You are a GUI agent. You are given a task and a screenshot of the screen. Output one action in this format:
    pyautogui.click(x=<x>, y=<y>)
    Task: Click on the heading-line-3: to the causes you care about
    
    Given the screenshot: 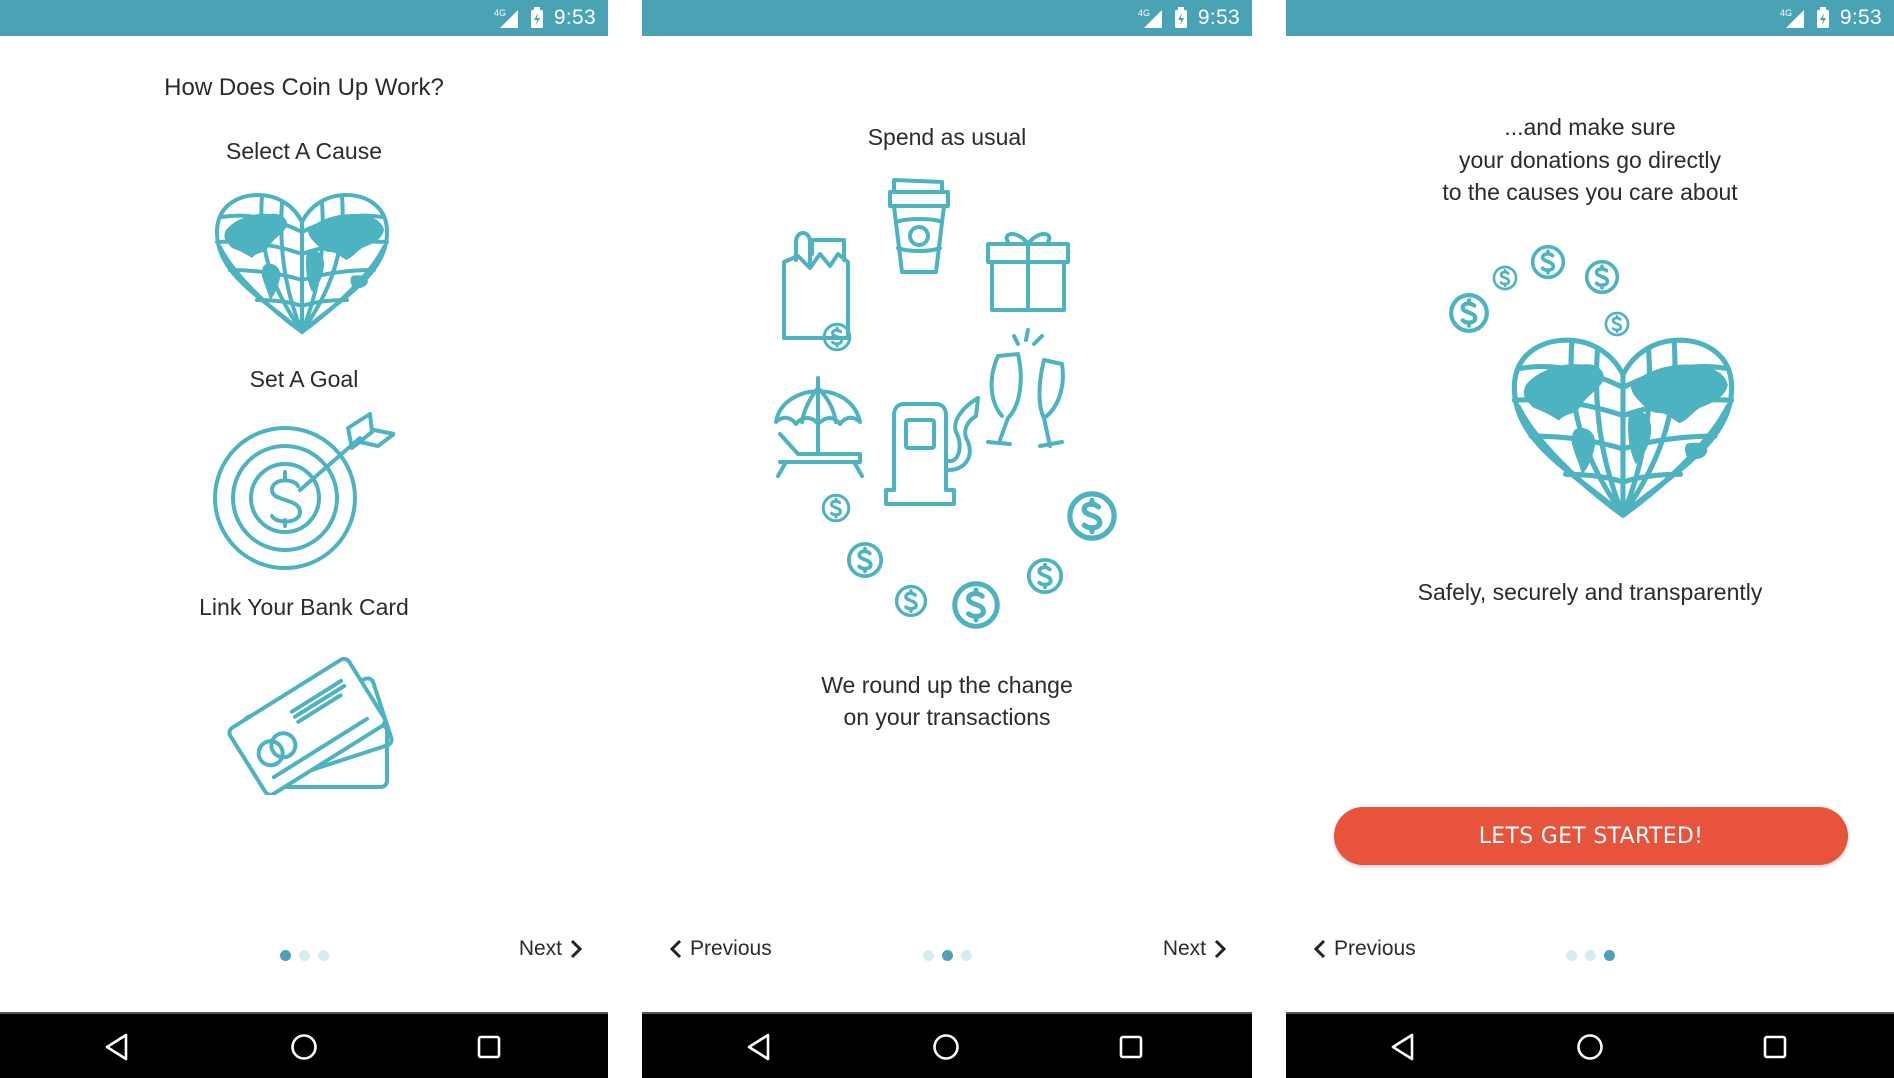 What is the action you would take?
    pyautogui.click(x=1590, y=192)
    